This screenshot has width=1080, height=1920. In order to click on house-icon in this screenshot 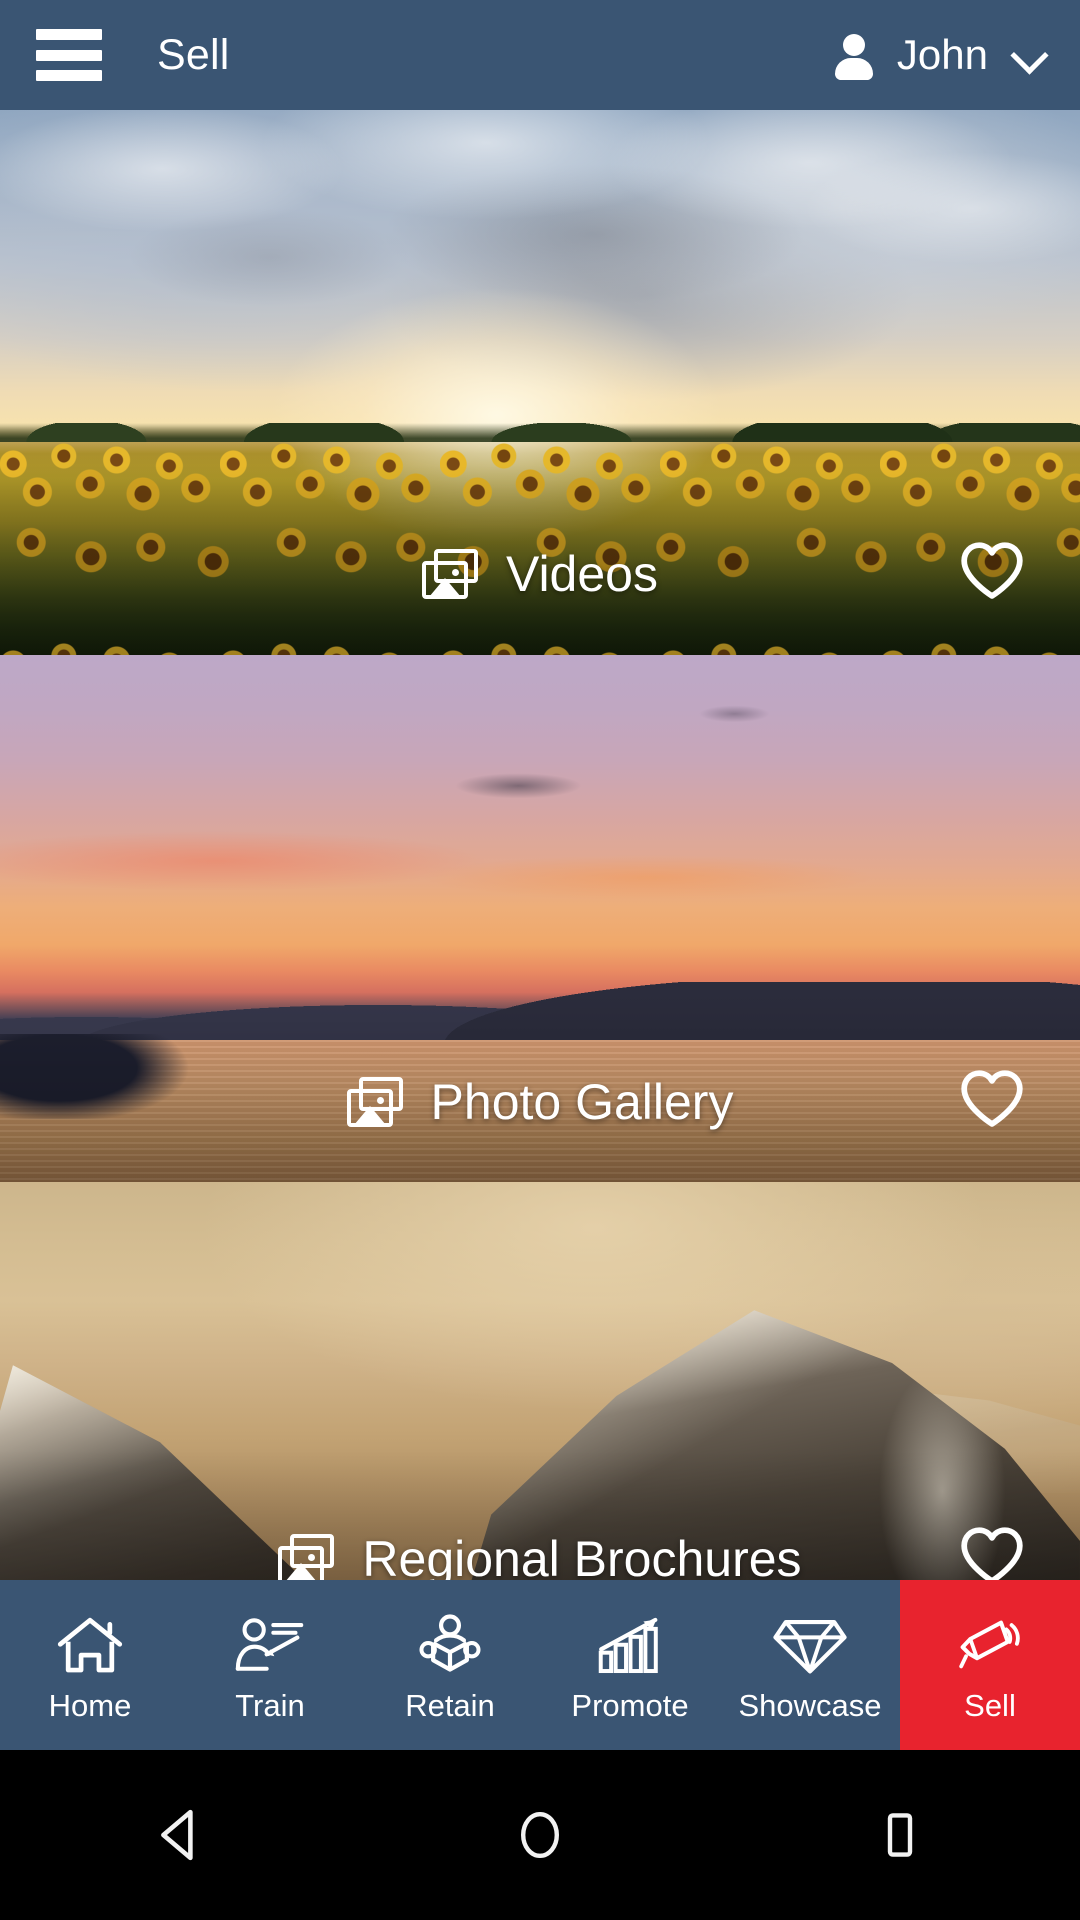, I will do `click(90, 1645)`.